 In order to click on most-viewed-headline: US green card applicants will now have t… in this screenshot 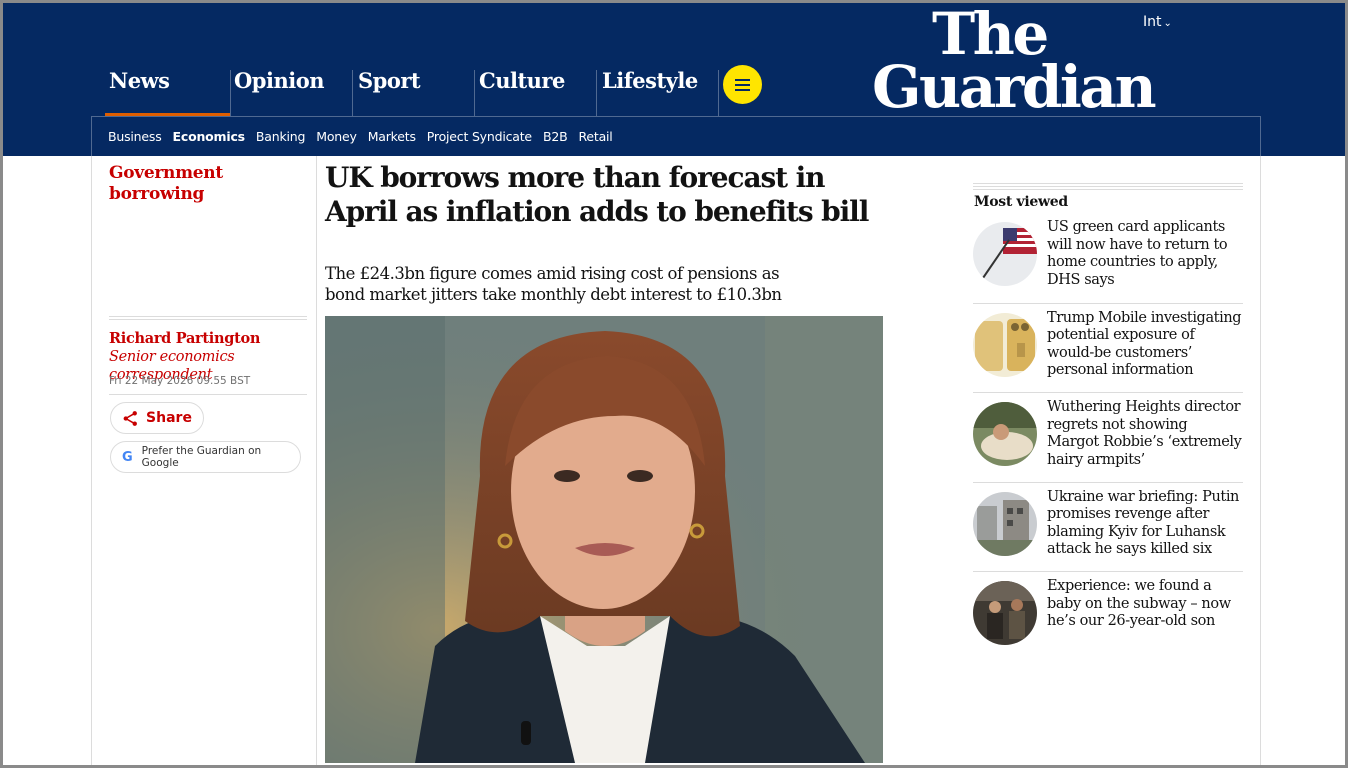, I will do `click(1137, 253)`.